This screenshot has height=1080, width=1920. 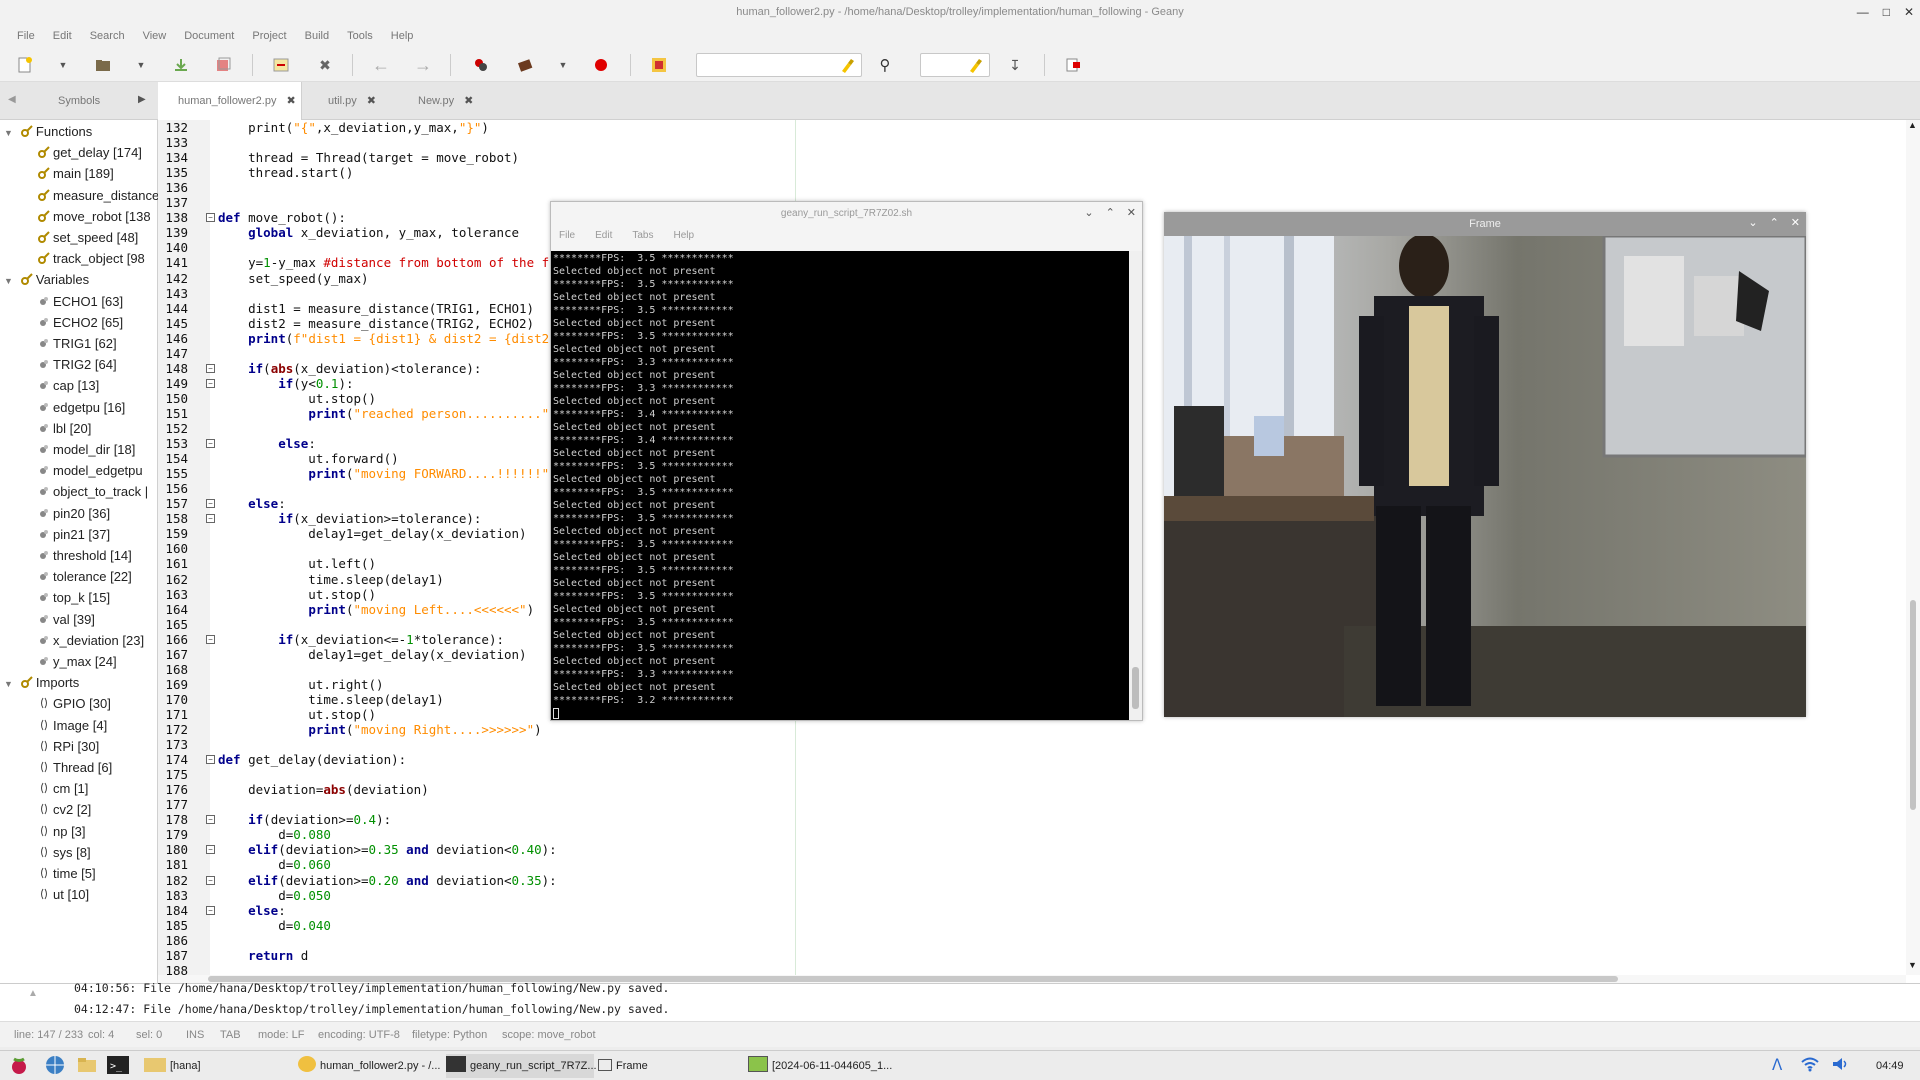 I want to click on tree-item-variable: val [39], so click(x=66, y=620).